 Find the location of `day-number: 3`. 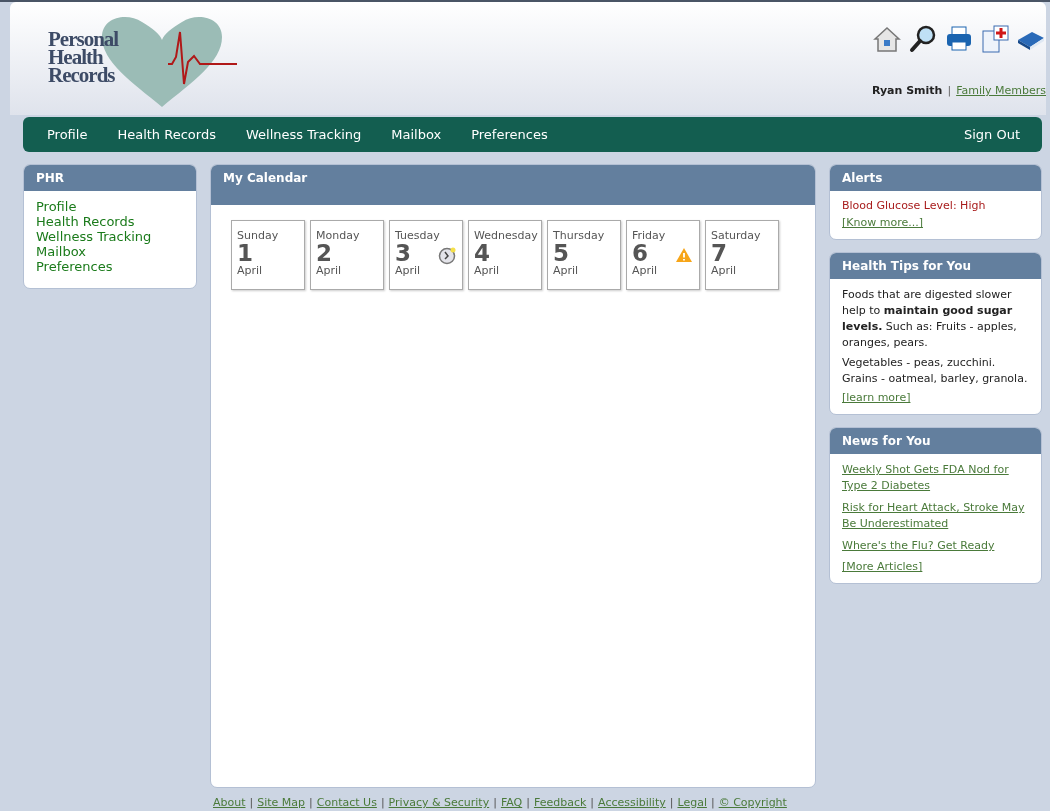

day-number: 3 is located at coordinates (403, 253).